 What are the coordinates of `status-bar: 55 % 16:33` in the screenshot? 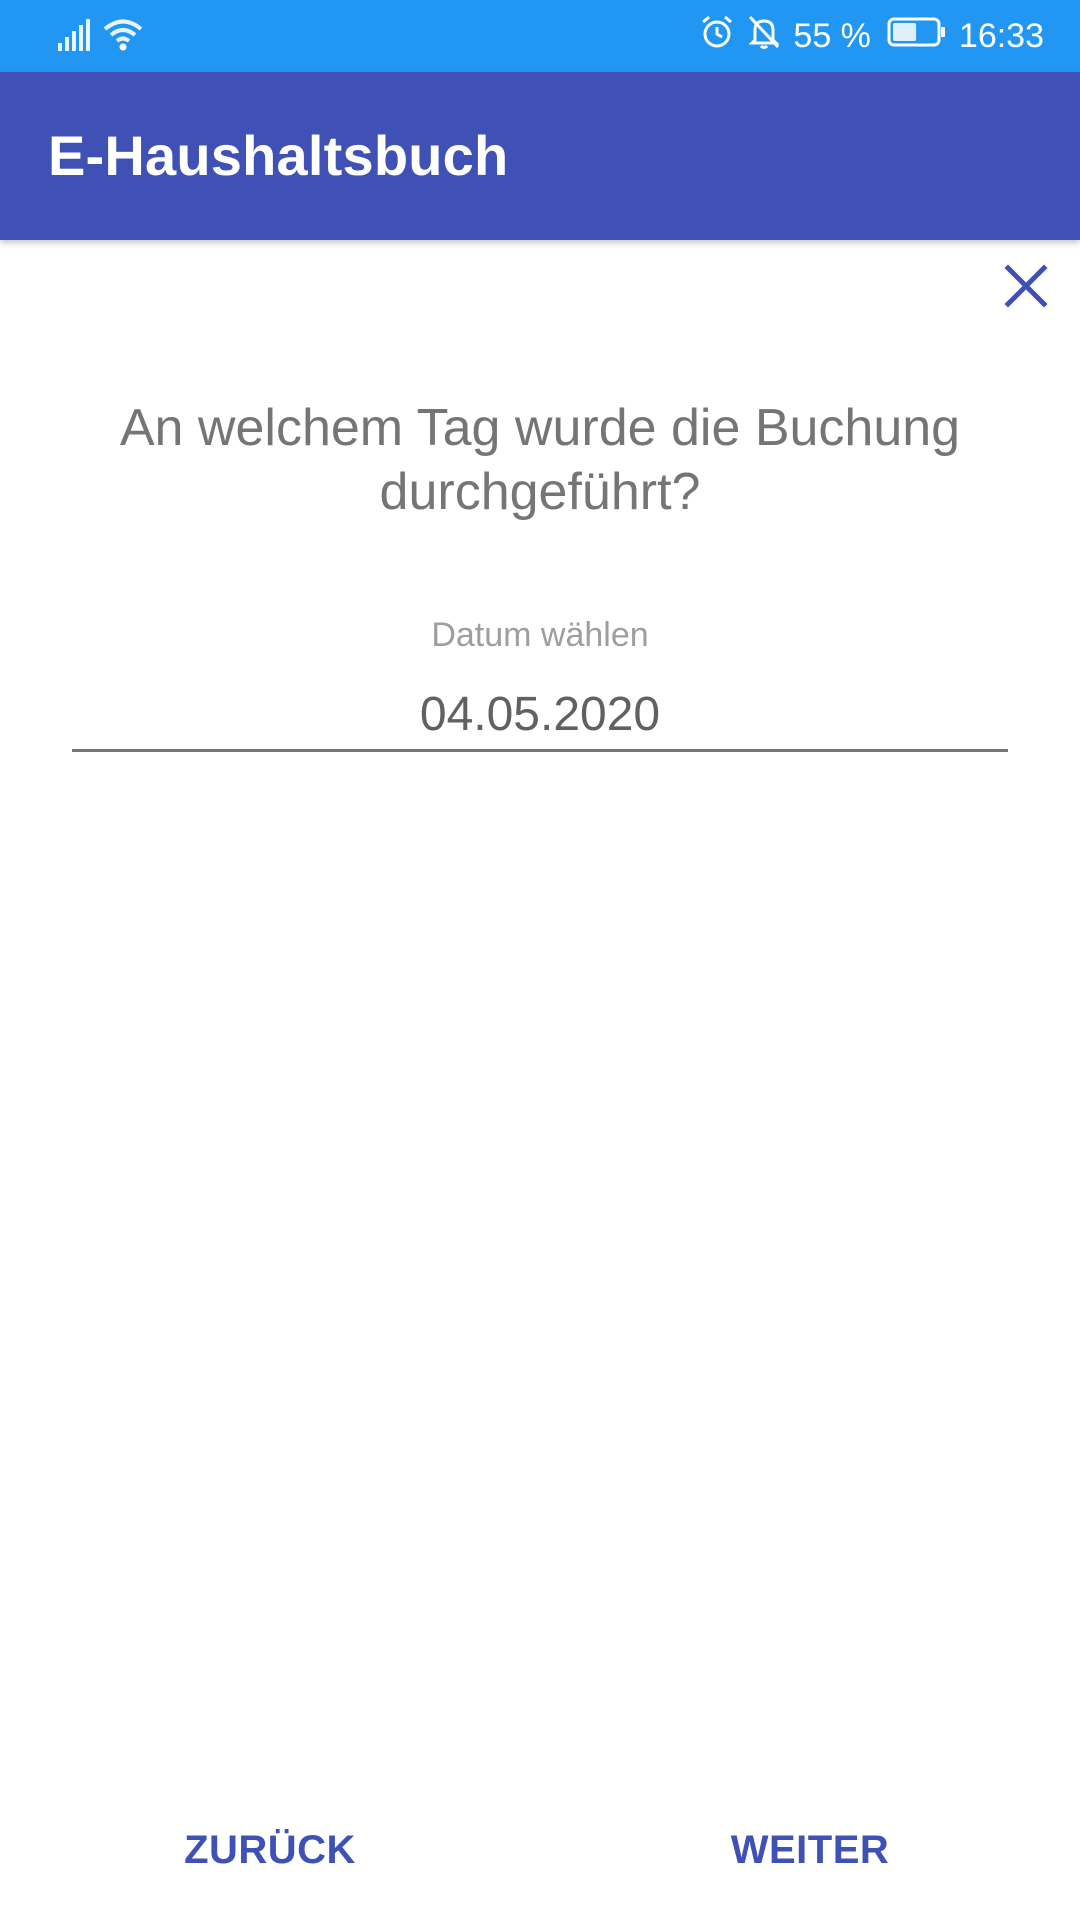 It's located at (540, 36).